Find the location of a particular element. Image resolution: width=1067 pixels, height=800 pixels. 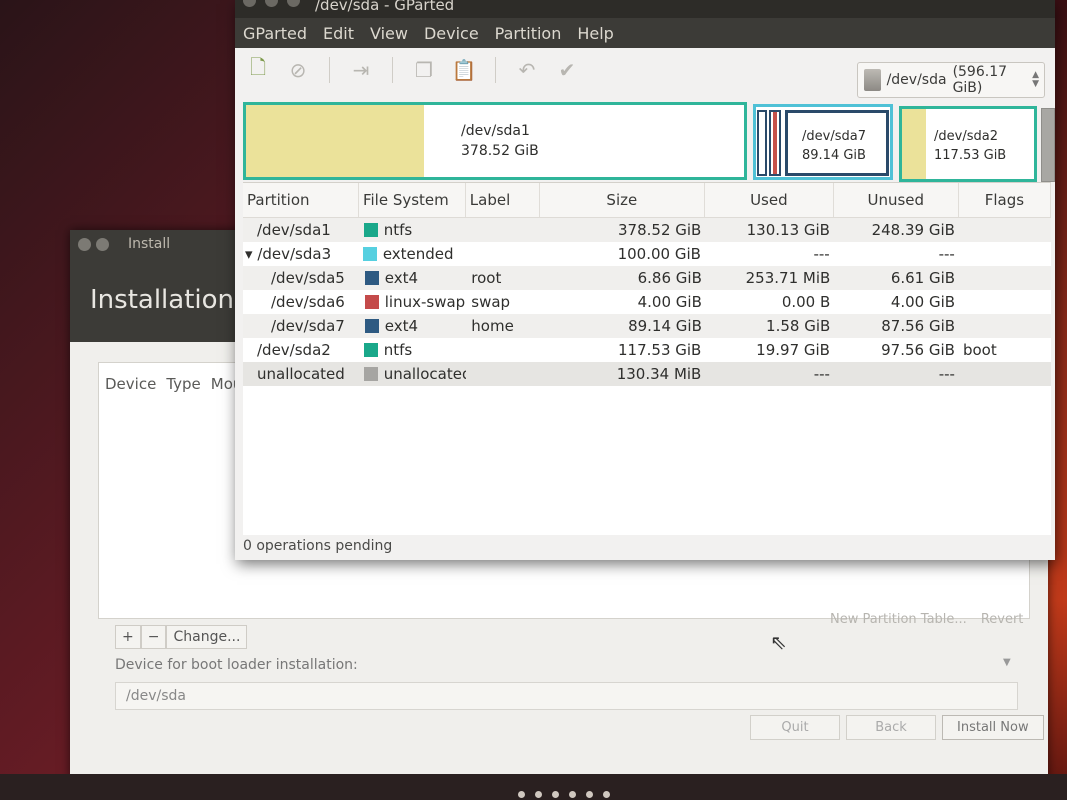

partition-map-sda1-name: /dev/sda1 is located at coordinates (495, 131).